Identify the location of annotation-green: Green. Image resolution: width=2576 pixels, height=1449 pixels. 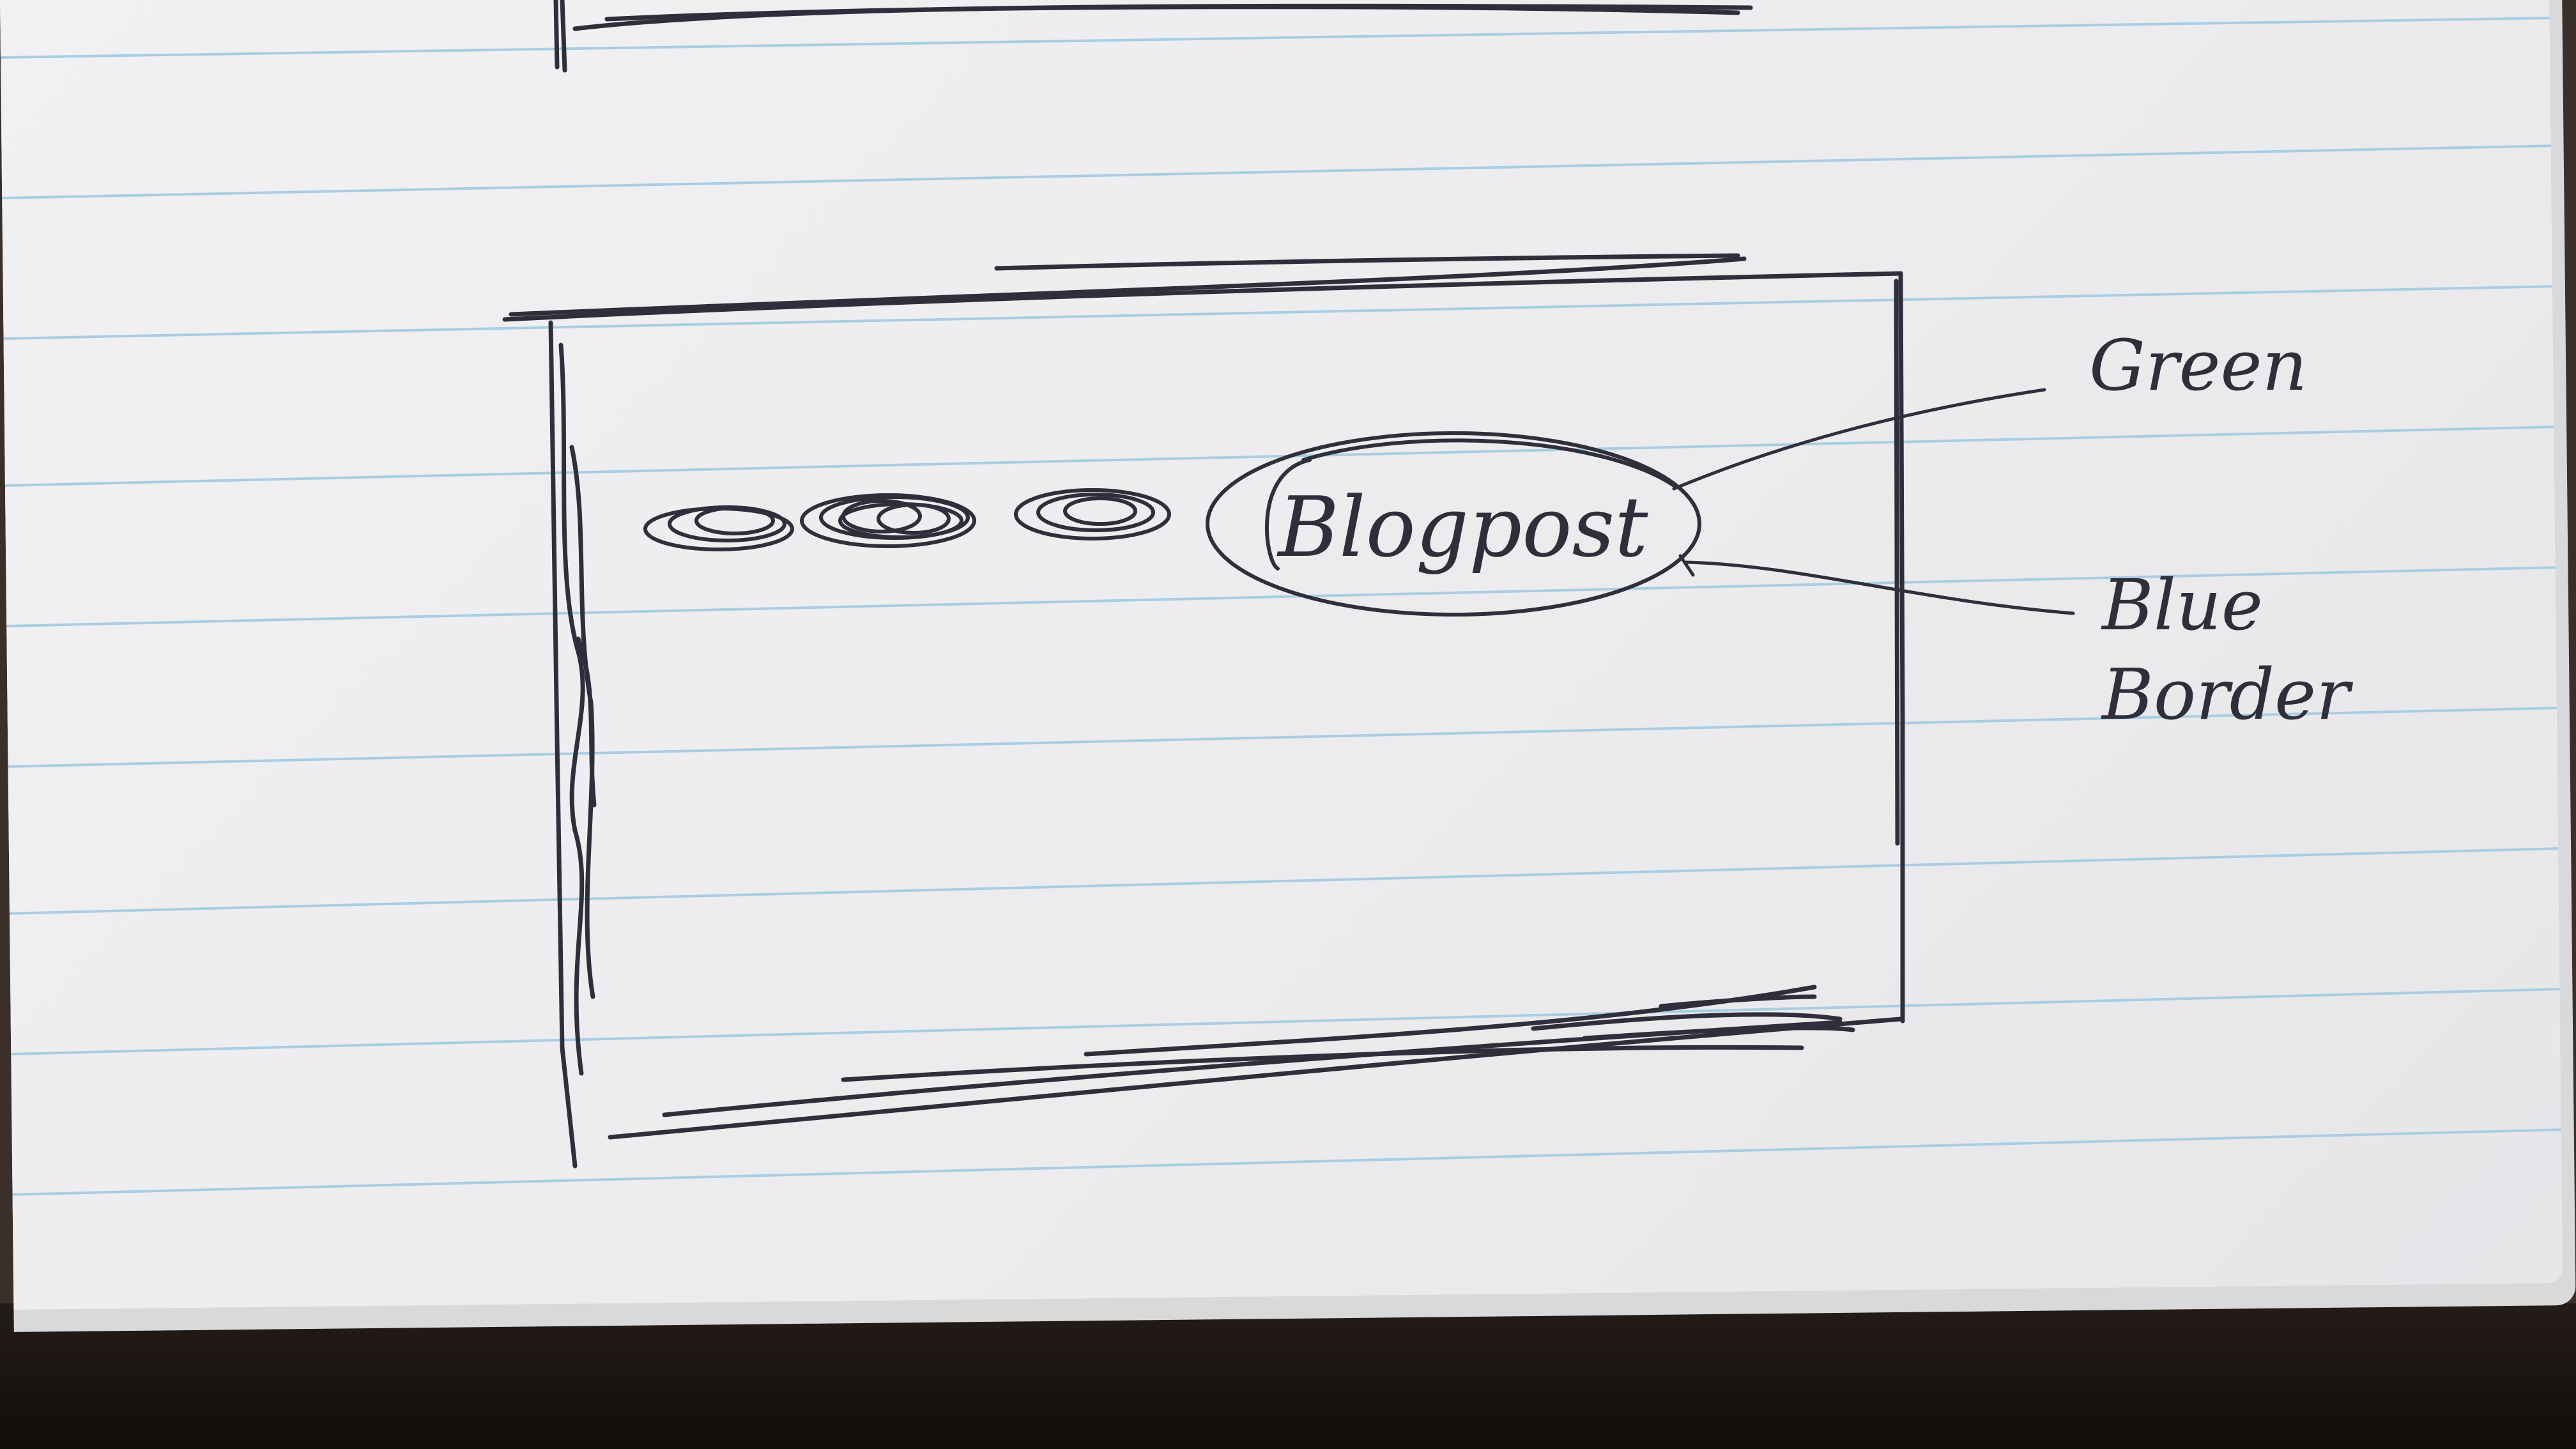
(2198, 365).